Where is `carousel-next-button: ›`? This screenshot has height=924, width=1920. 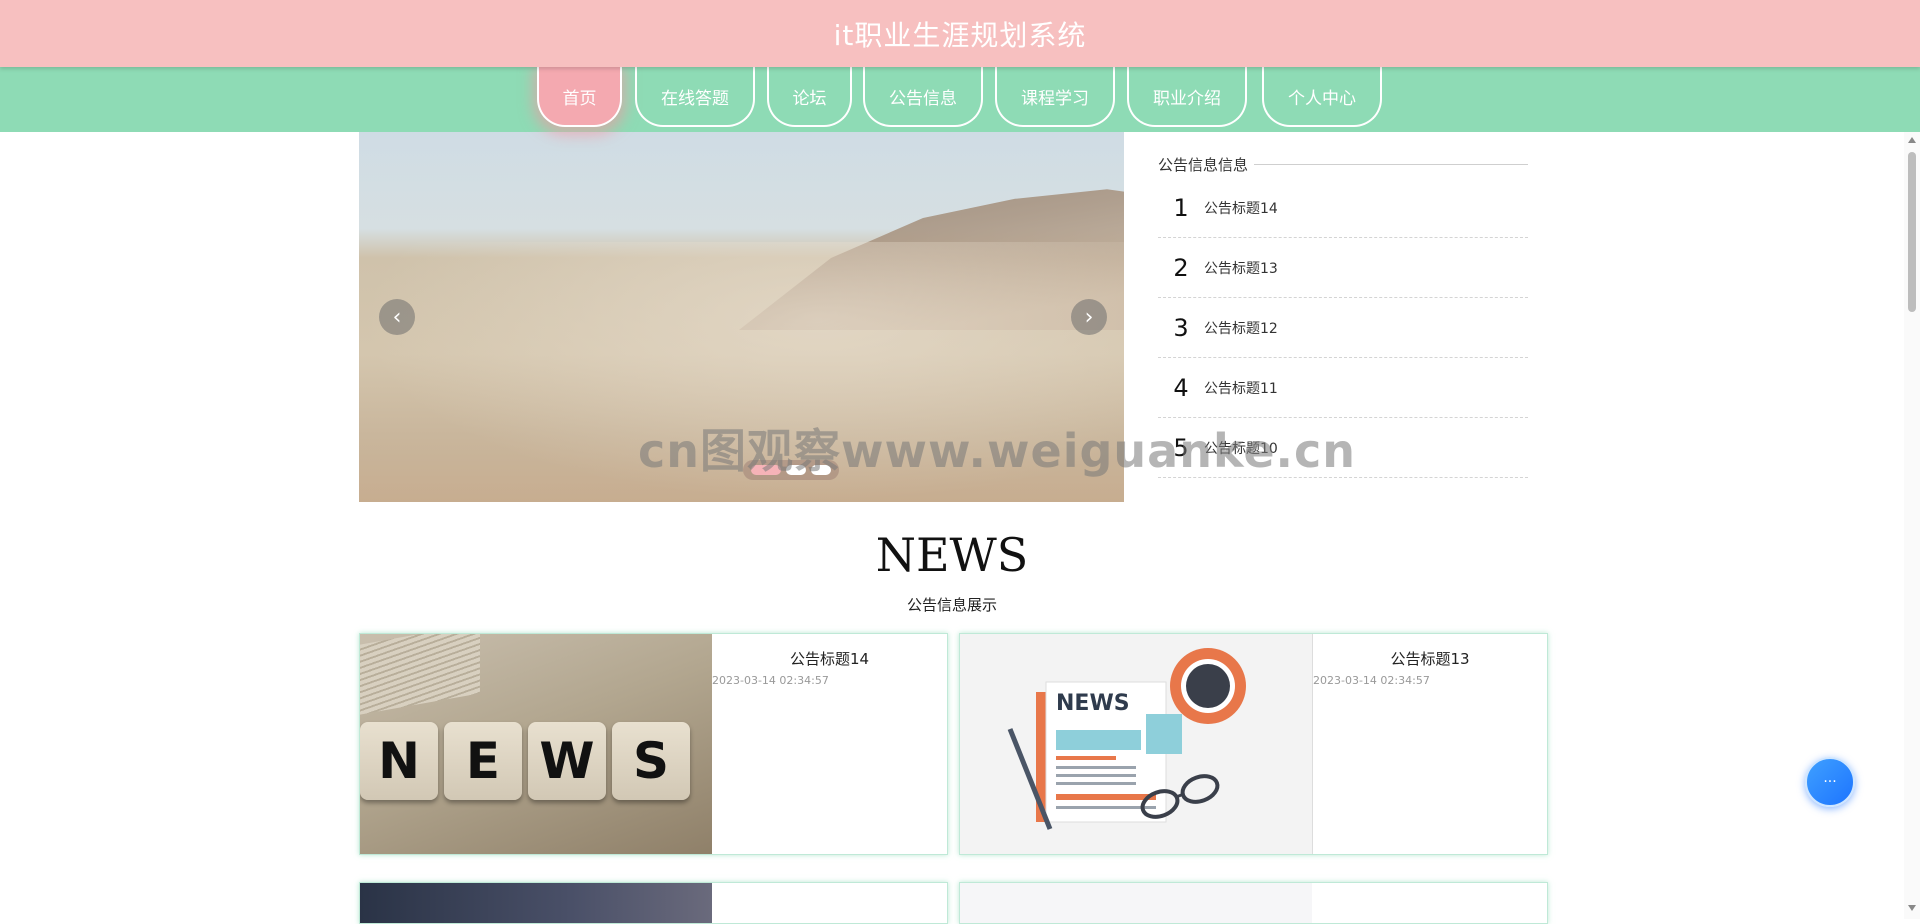 carousel-next-button: › is located at coordinates (1089, 317).